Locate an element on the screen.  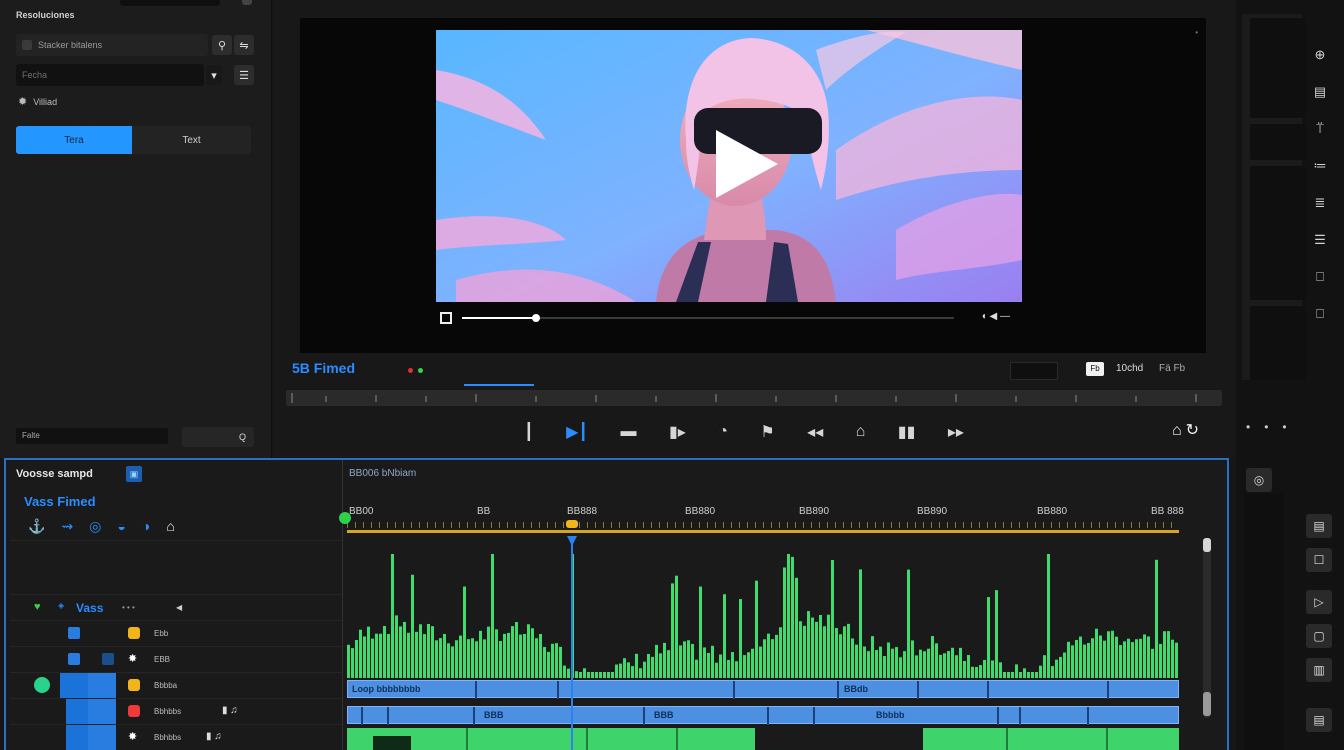
track-row: Bbbba is located at coordinates (176, 685).